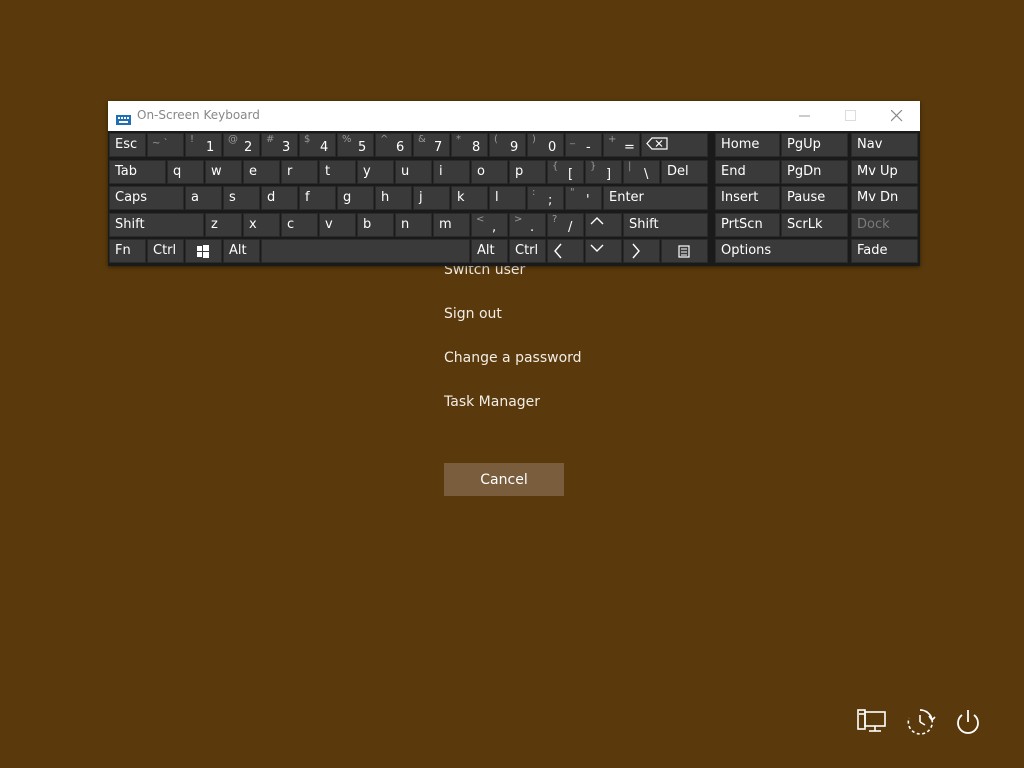  Describe the element at coordinates (393, 145) in the screenshot. I see `key-6: ^ 6` at that location.